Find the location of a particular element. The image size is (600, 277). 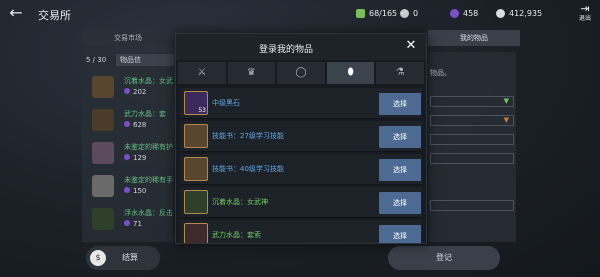

category-tabs: ⚔ ♛ ◯ ⬮ ⚗ is located at coordinates (301, 73).